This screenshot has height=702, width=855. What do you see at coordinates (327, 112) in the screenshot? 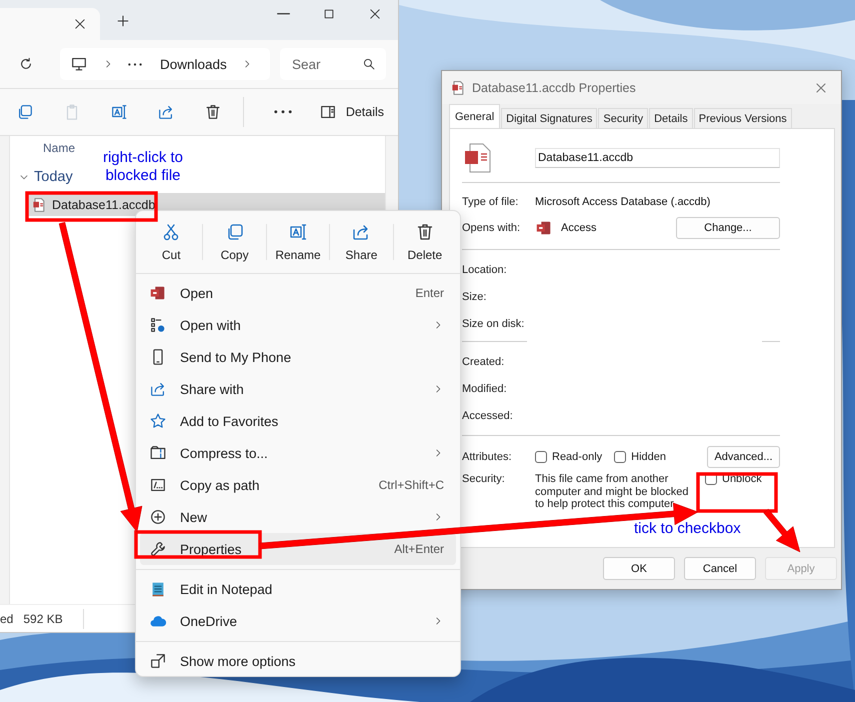
I see `details-pane-icon` at bounding box center [327, 112].